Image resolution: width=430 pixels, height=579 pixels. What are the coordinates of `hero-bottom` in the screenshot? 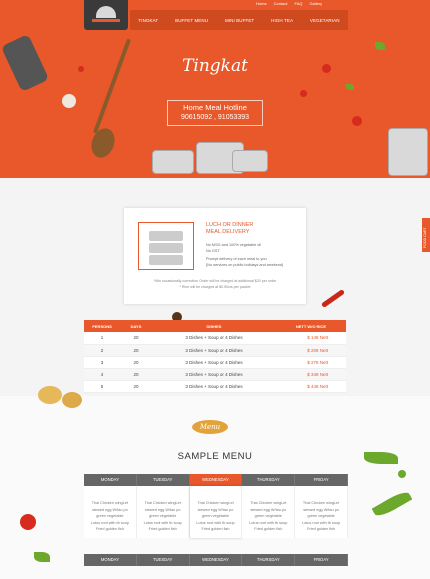 It's located at (215, 193).